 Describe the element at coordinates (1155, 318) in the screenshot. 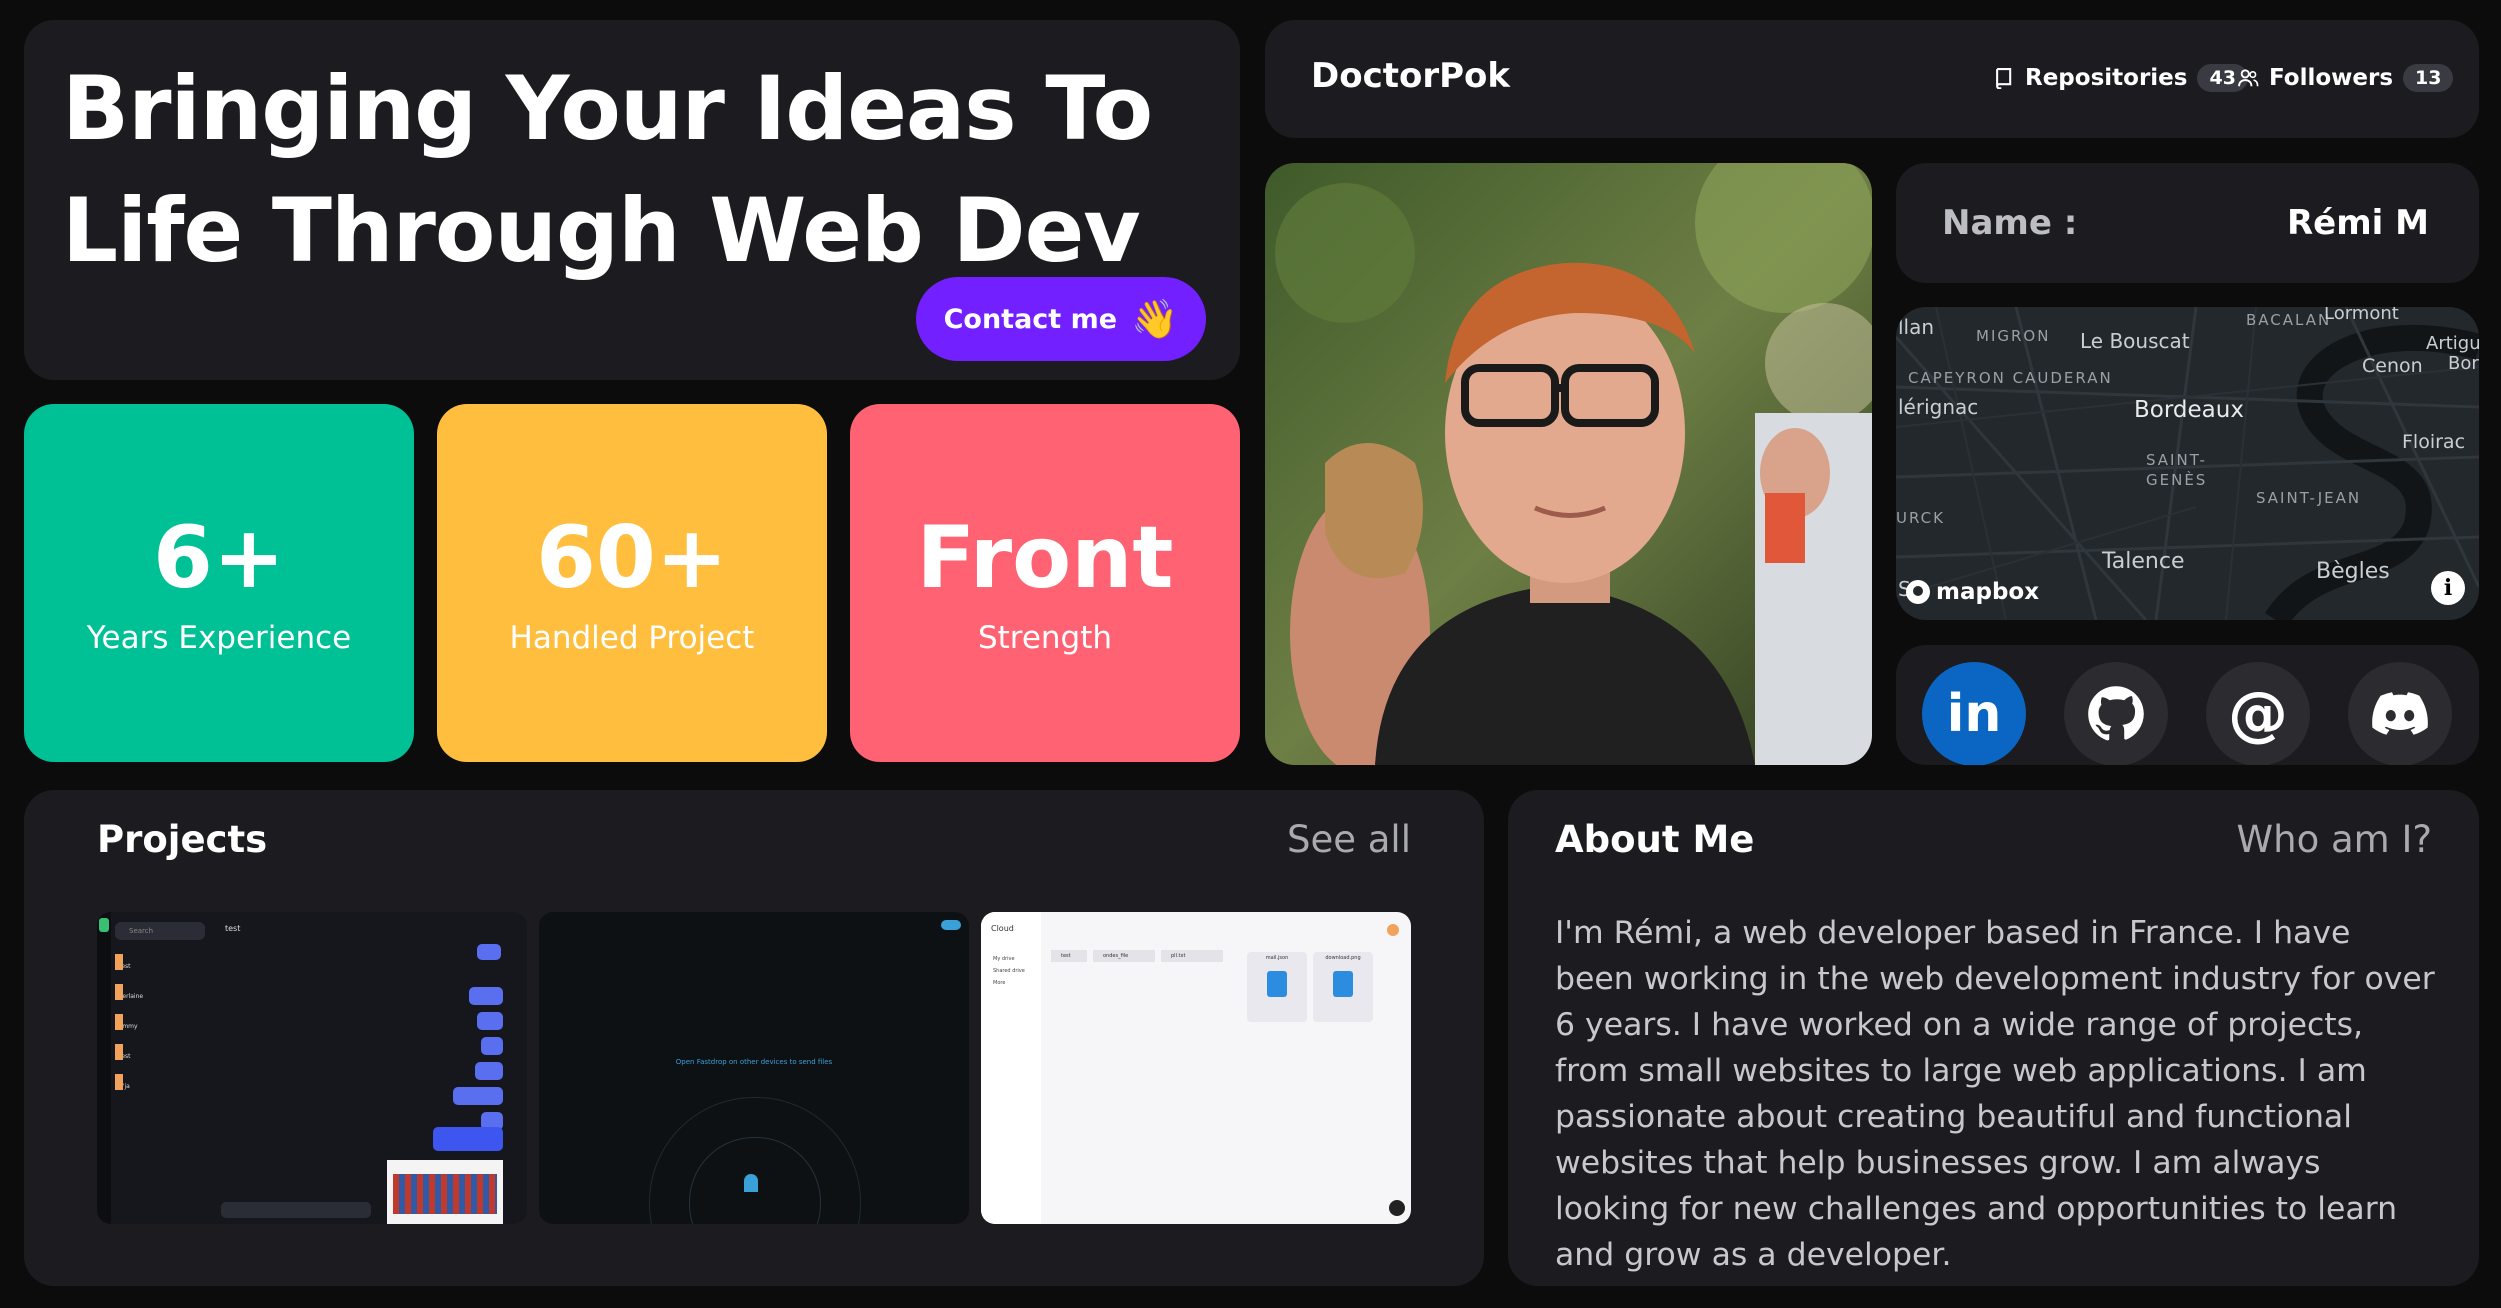

I see `waving-hand-icon: 👋` at that location.